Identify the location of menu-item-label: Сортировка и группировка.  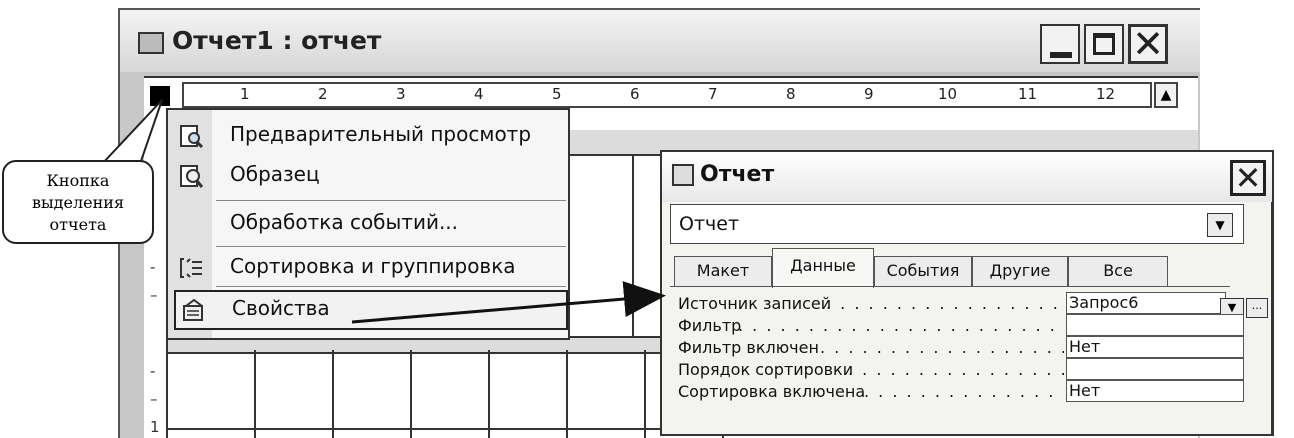
(373, 266).